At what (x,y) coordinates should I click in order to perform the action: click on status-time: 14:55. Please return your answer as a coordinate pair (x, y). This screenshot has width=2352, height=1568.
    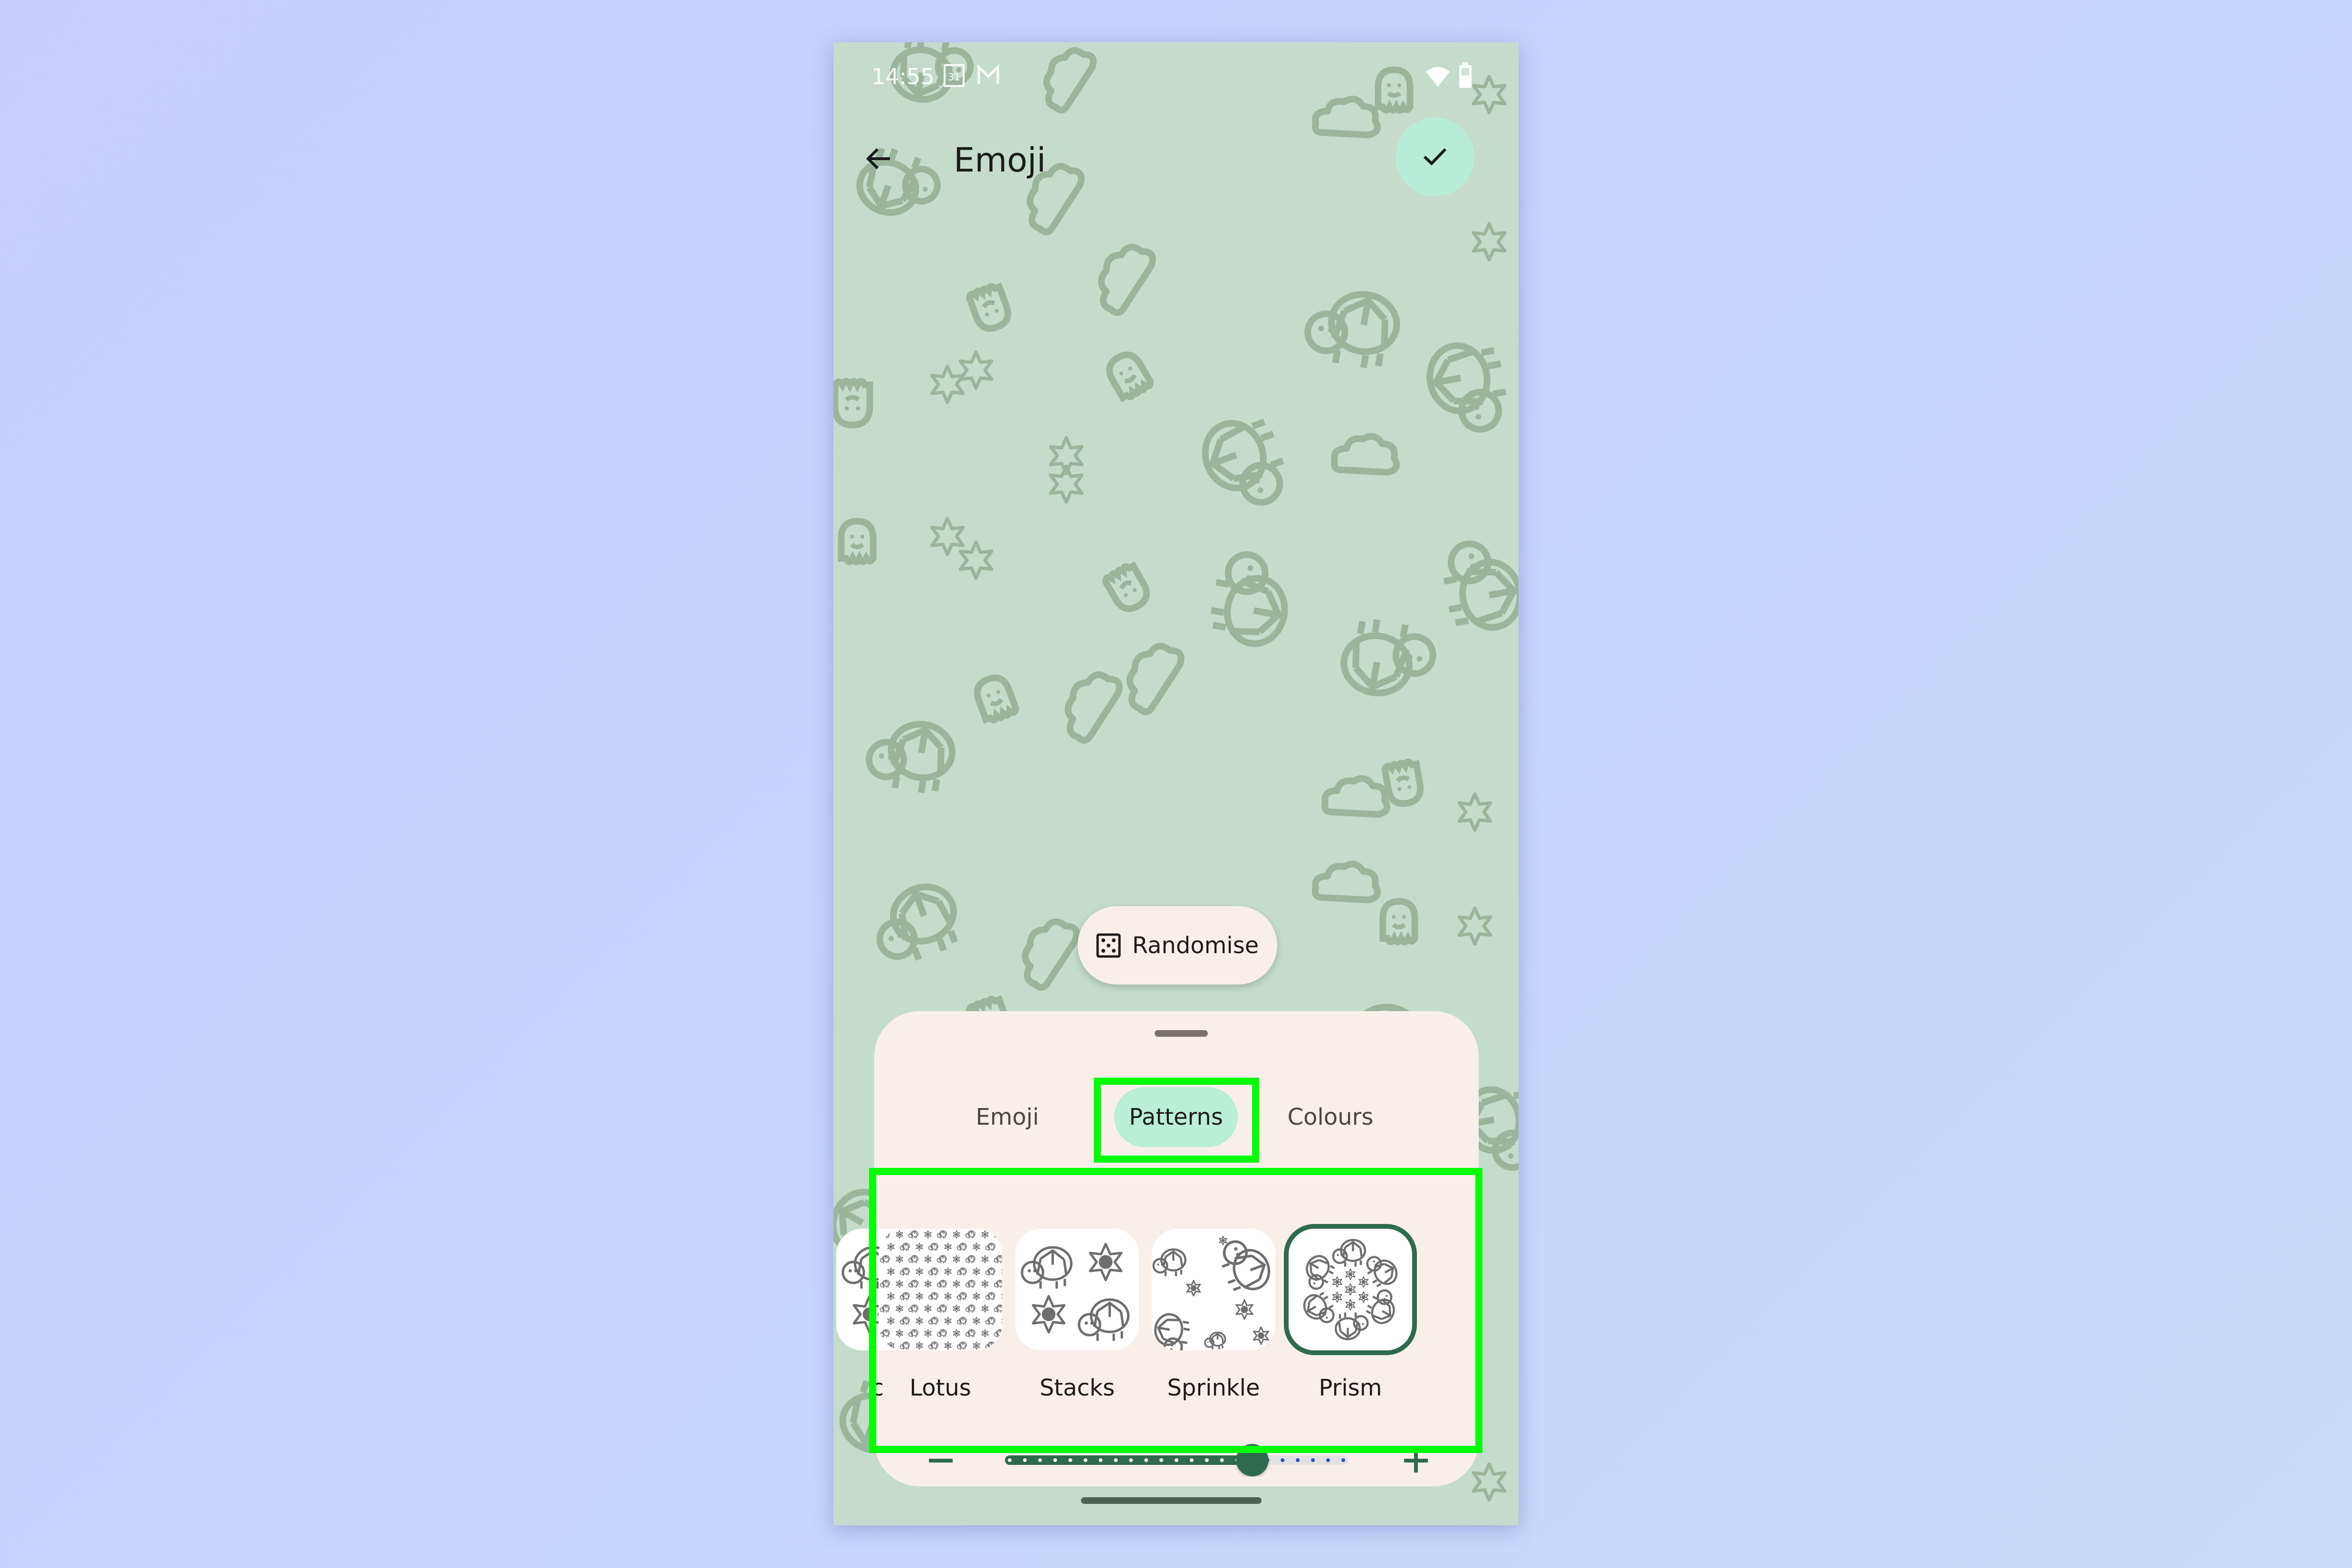
    Looking at the image, I should click on (903, 77).